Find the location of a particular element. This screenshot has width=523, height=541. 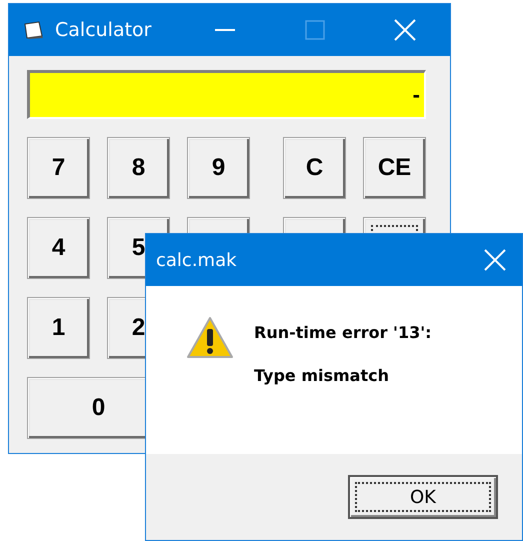

calculator-key: 8 is located at coordinates (138, 168).